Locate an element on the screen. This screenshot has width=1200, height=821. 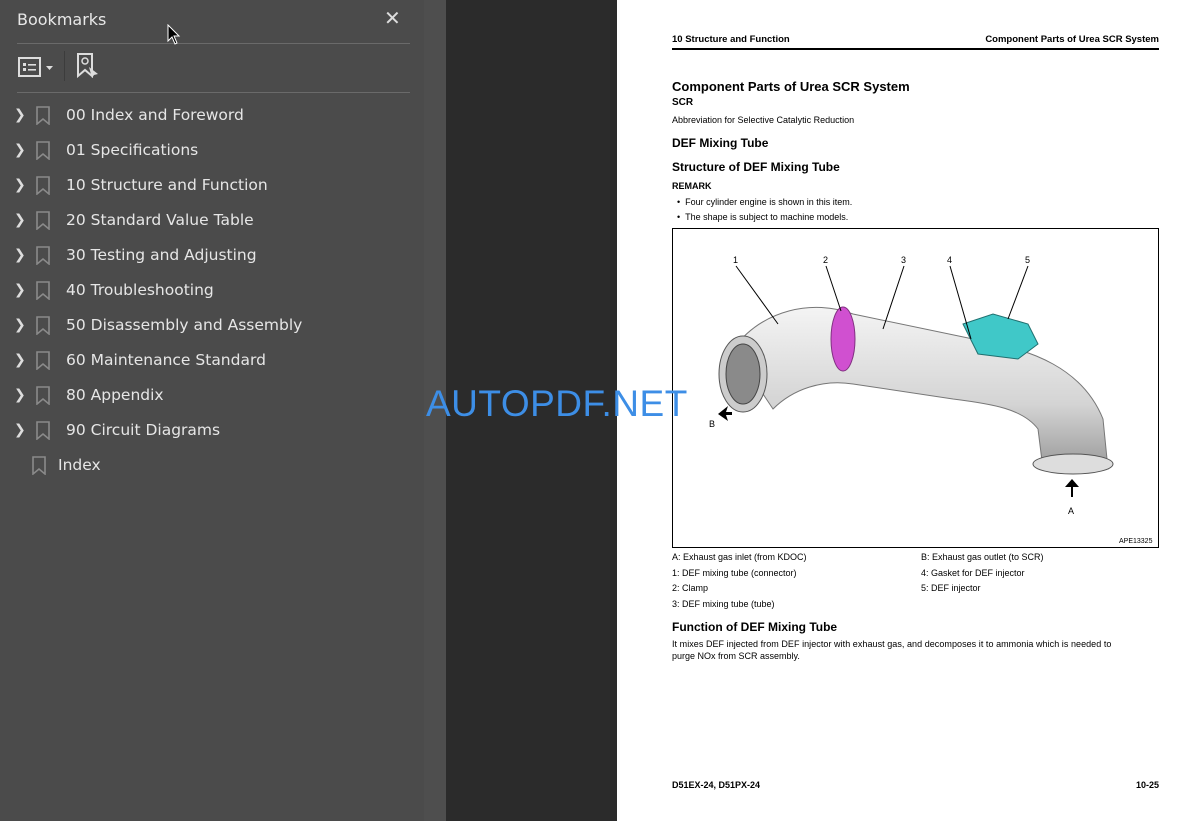
bookmark-item: ❯ 30 Testing and Adjusting is located at coordinates (205, 255).